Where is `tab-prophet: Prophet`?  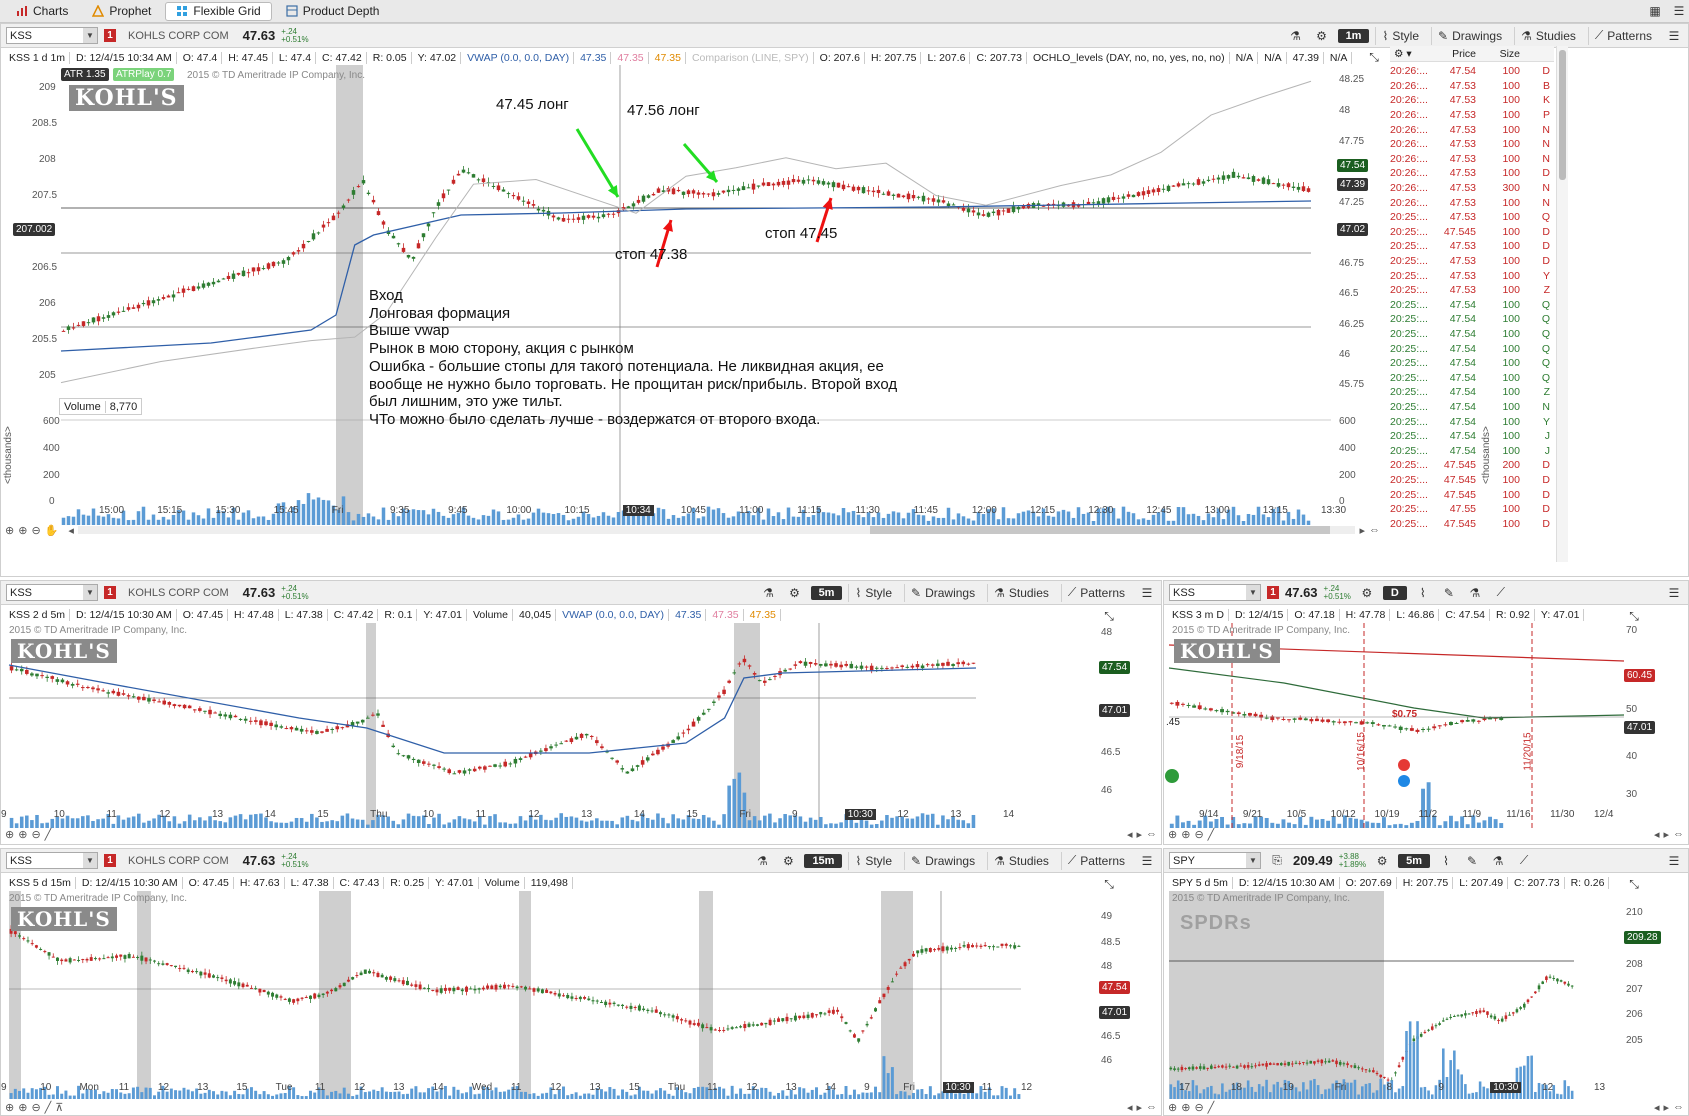
tab-prophet: Prophet is located at coordinates (121, 11).